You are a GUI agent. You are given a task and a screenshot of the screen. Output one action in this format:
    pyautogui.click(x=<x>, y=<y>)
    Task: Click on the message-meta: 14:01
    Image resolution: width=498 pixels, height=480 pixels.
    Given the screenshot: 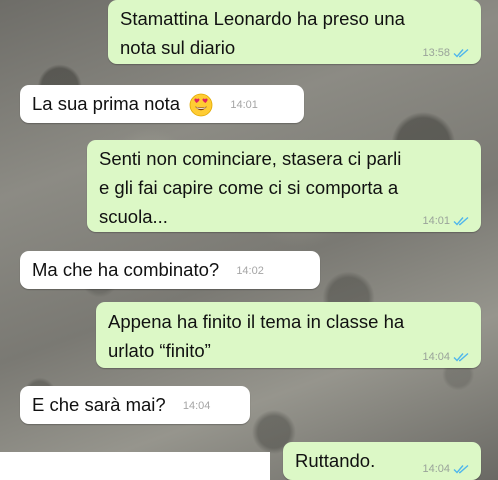 What is the action you would take?
    pyautogui.click(x=446, y=221)
    